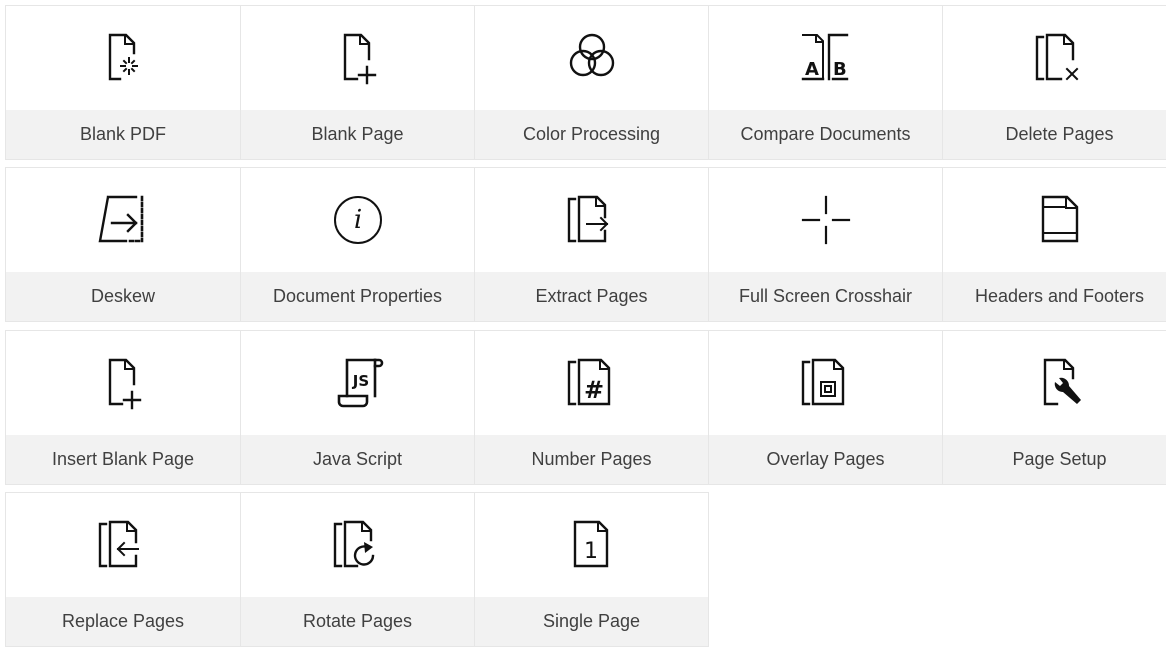 Image resolution: width=1166 pixels, height=647 pixels. I want to click on tool-label: Rotate Pages, so click(357, 621).